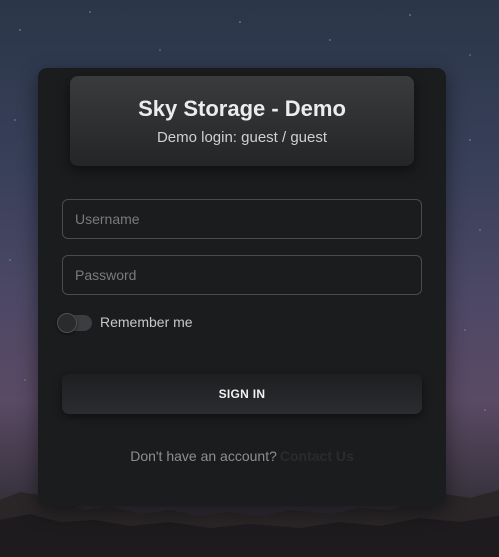 Image resolution: width=499 pixels, height=557 pixels. Describe the element at coordinates (203, 456) in the screenshot. I see `no-account-text: Don't have an account?` at that location.